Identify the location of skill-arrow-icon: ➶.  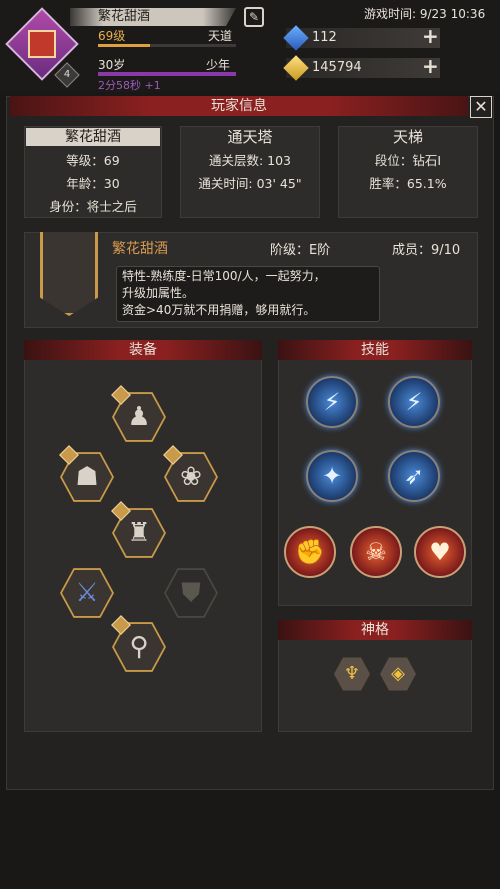
(414, 476).